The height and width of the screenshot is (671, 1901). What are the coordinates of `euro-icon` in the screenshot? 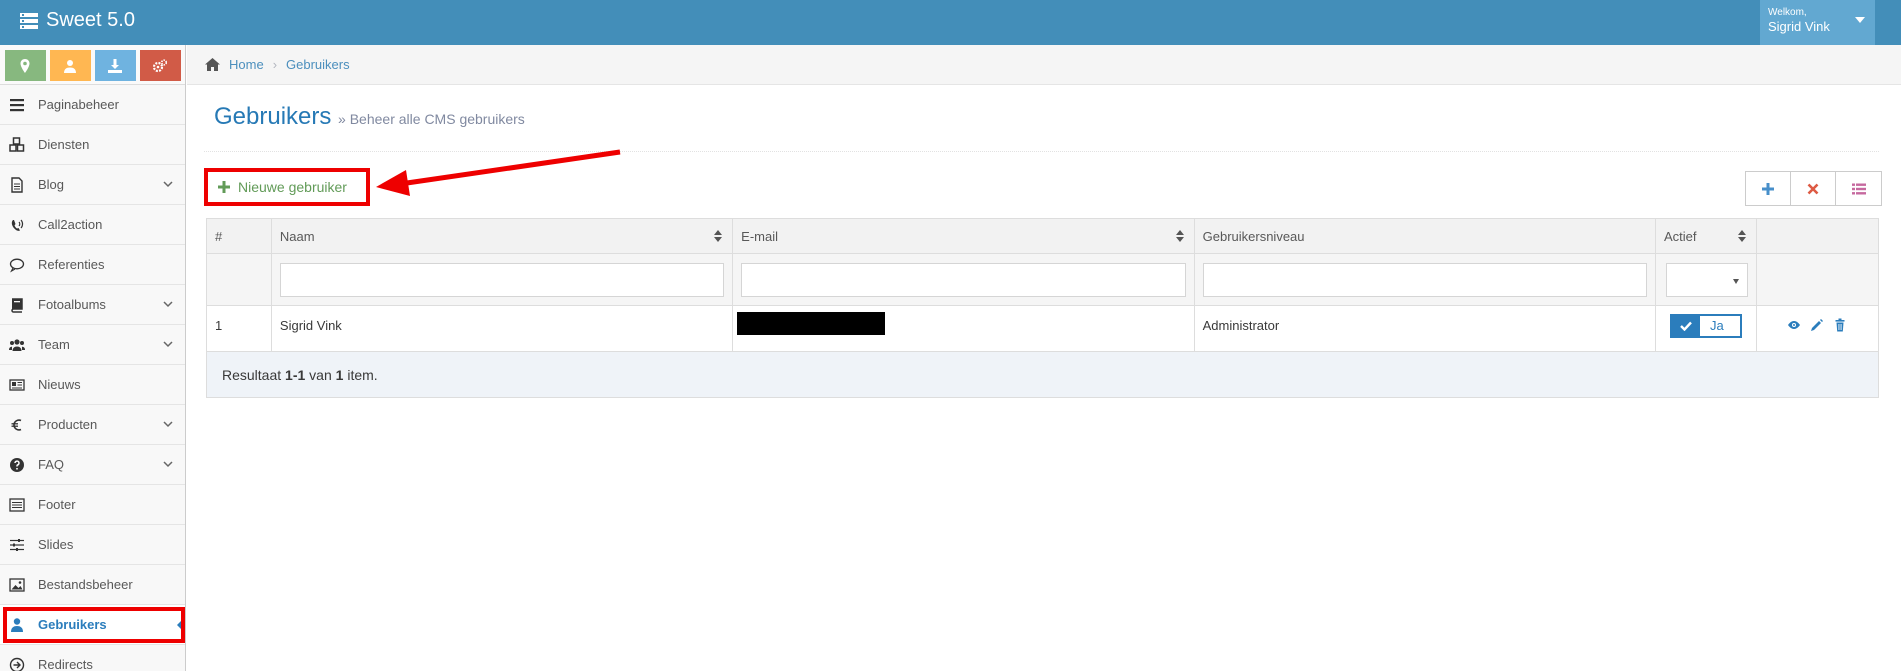 It's located at (17, 425).